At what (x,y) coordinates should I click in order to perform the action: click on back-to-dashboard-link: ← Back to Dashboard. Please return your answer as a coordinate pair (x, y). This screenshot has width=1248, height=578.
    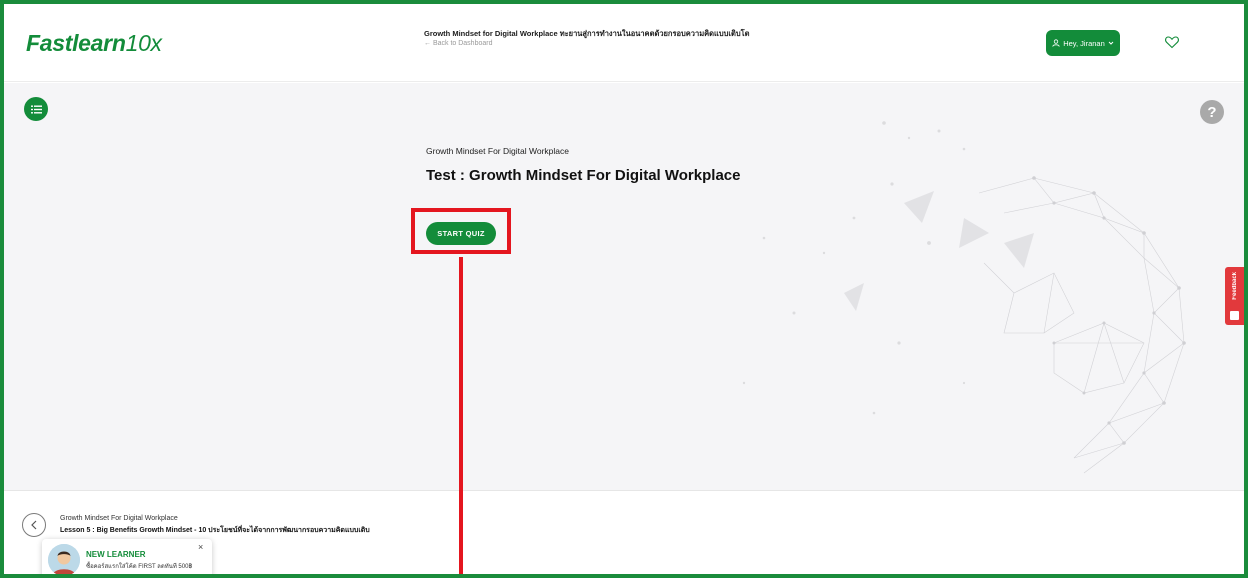
    Looking at the image, I should click on (458, 43).